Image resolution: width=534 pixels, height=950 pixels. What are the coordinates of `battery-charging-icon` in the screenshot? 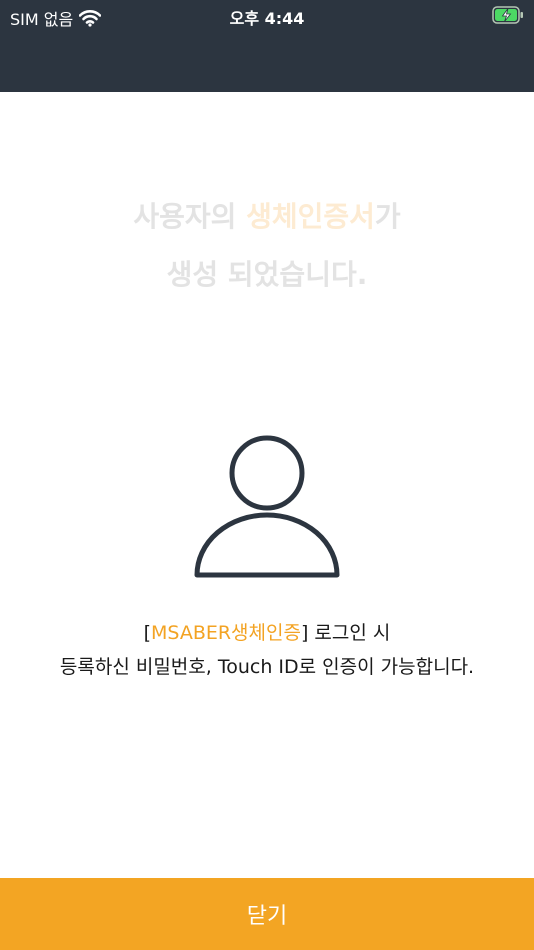 It's located at (507, 15).